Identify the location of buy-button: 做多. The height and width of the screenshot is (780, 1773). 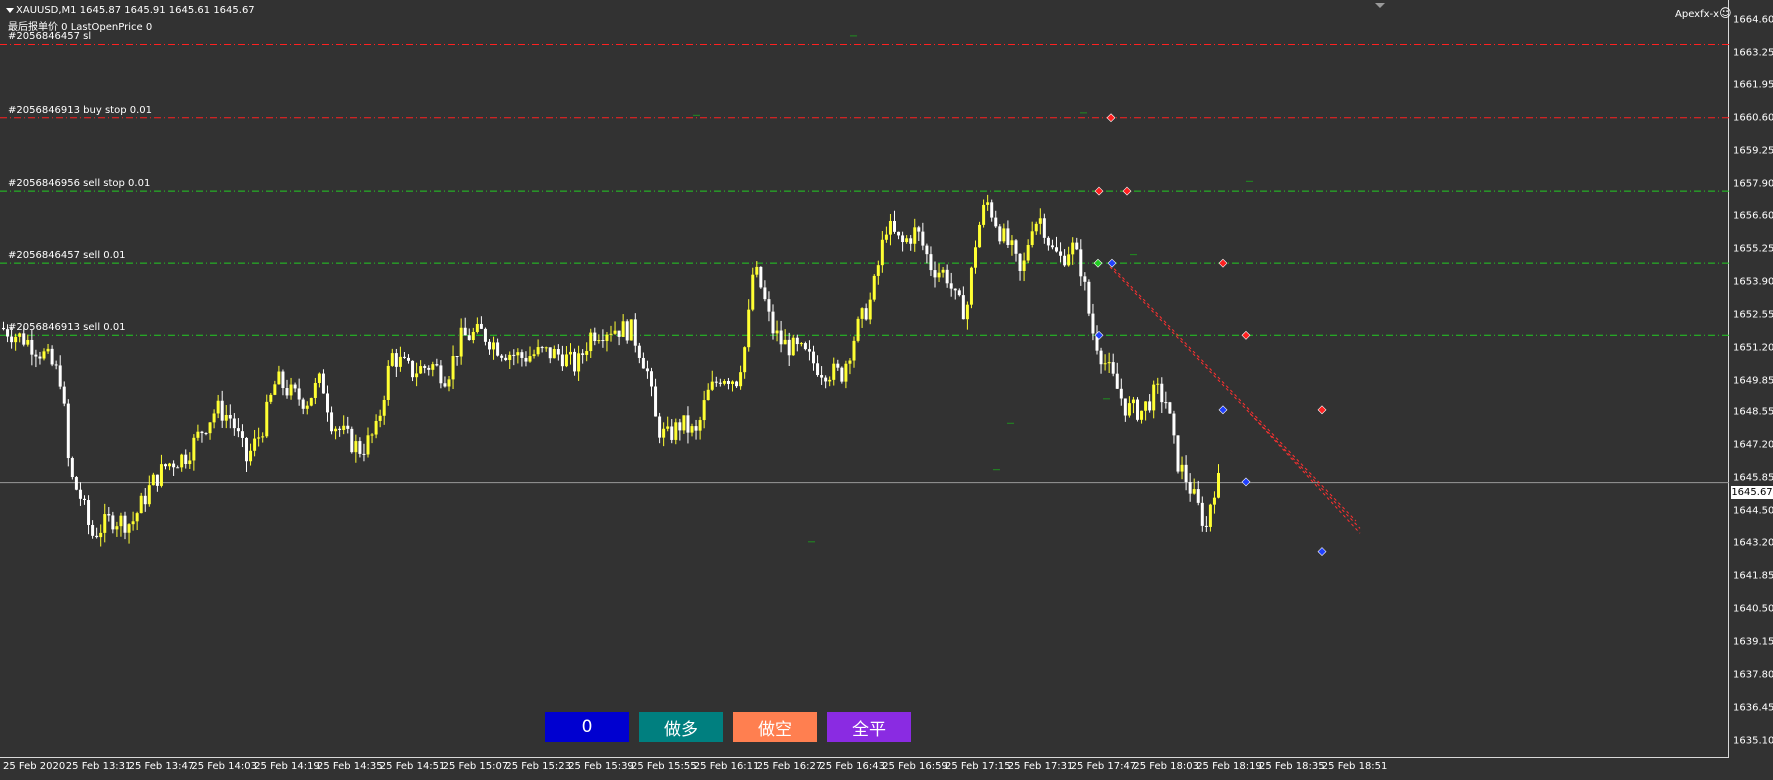
(681, 727).